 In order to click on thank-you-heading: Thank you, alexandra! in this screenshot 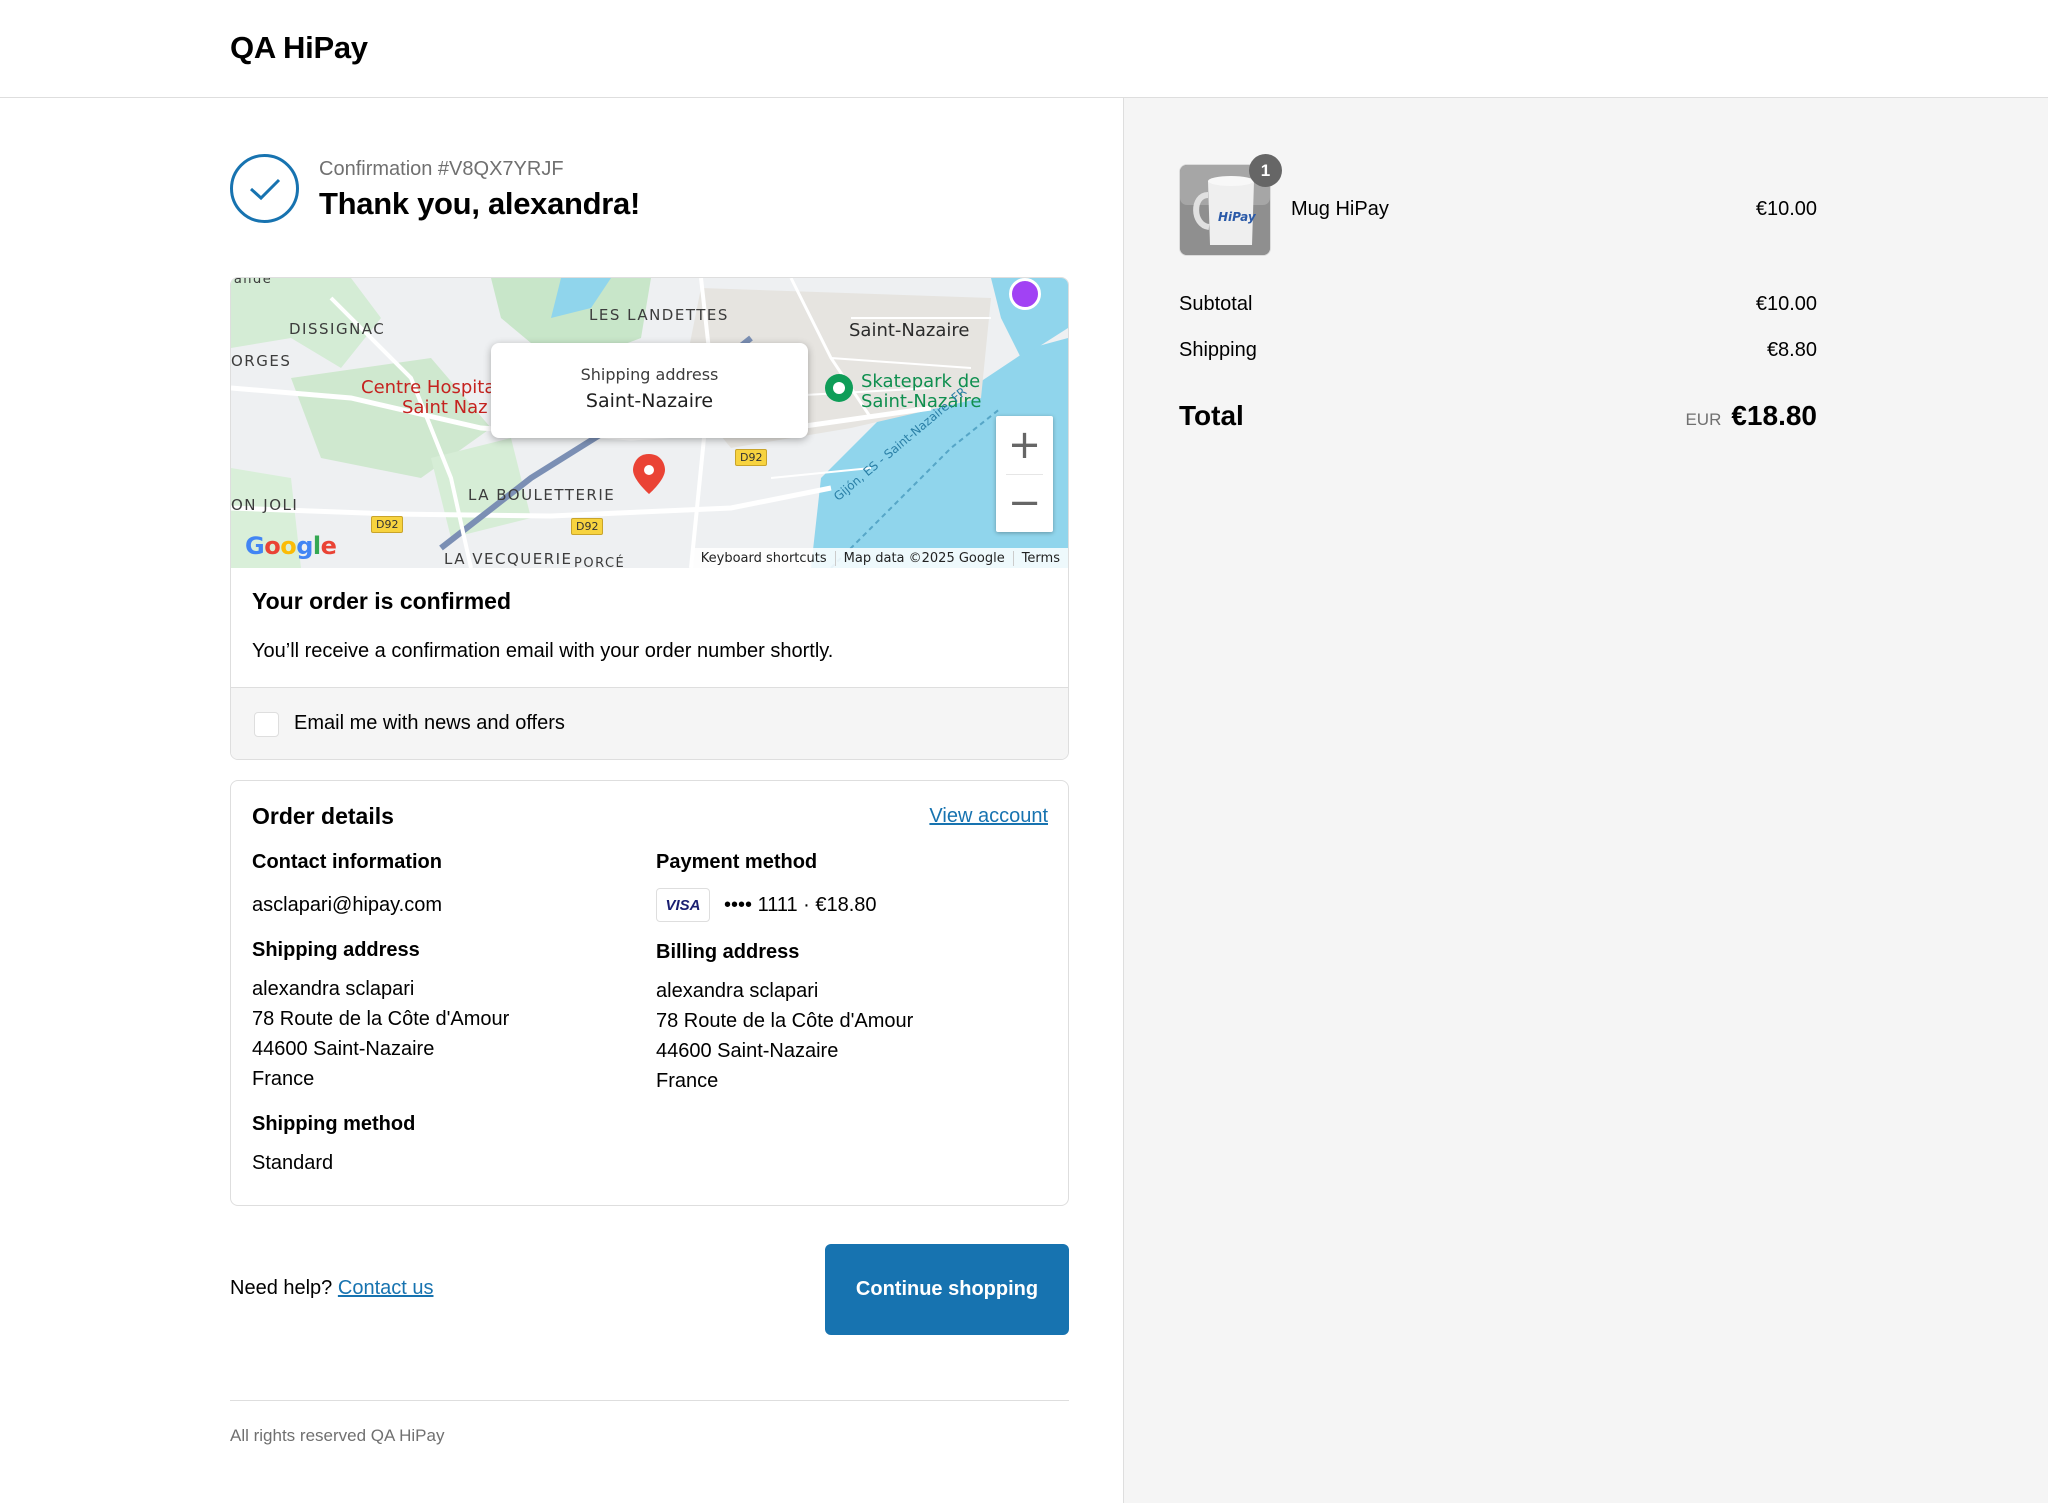, I will do `click(480, 203)`.